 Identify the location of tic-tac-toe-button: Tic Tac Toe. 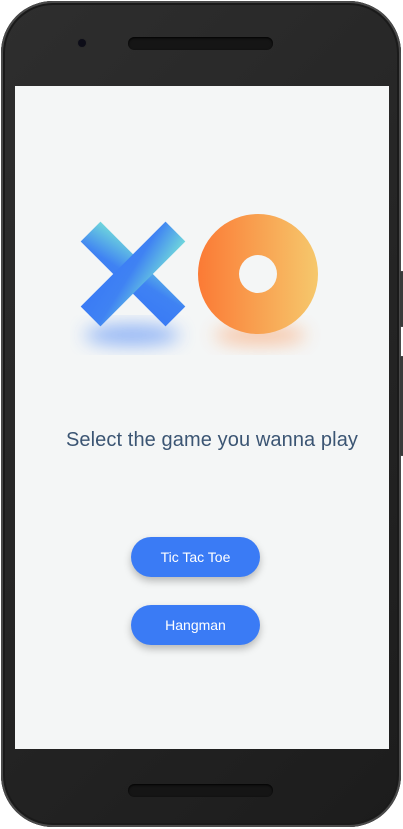
(195, 557).